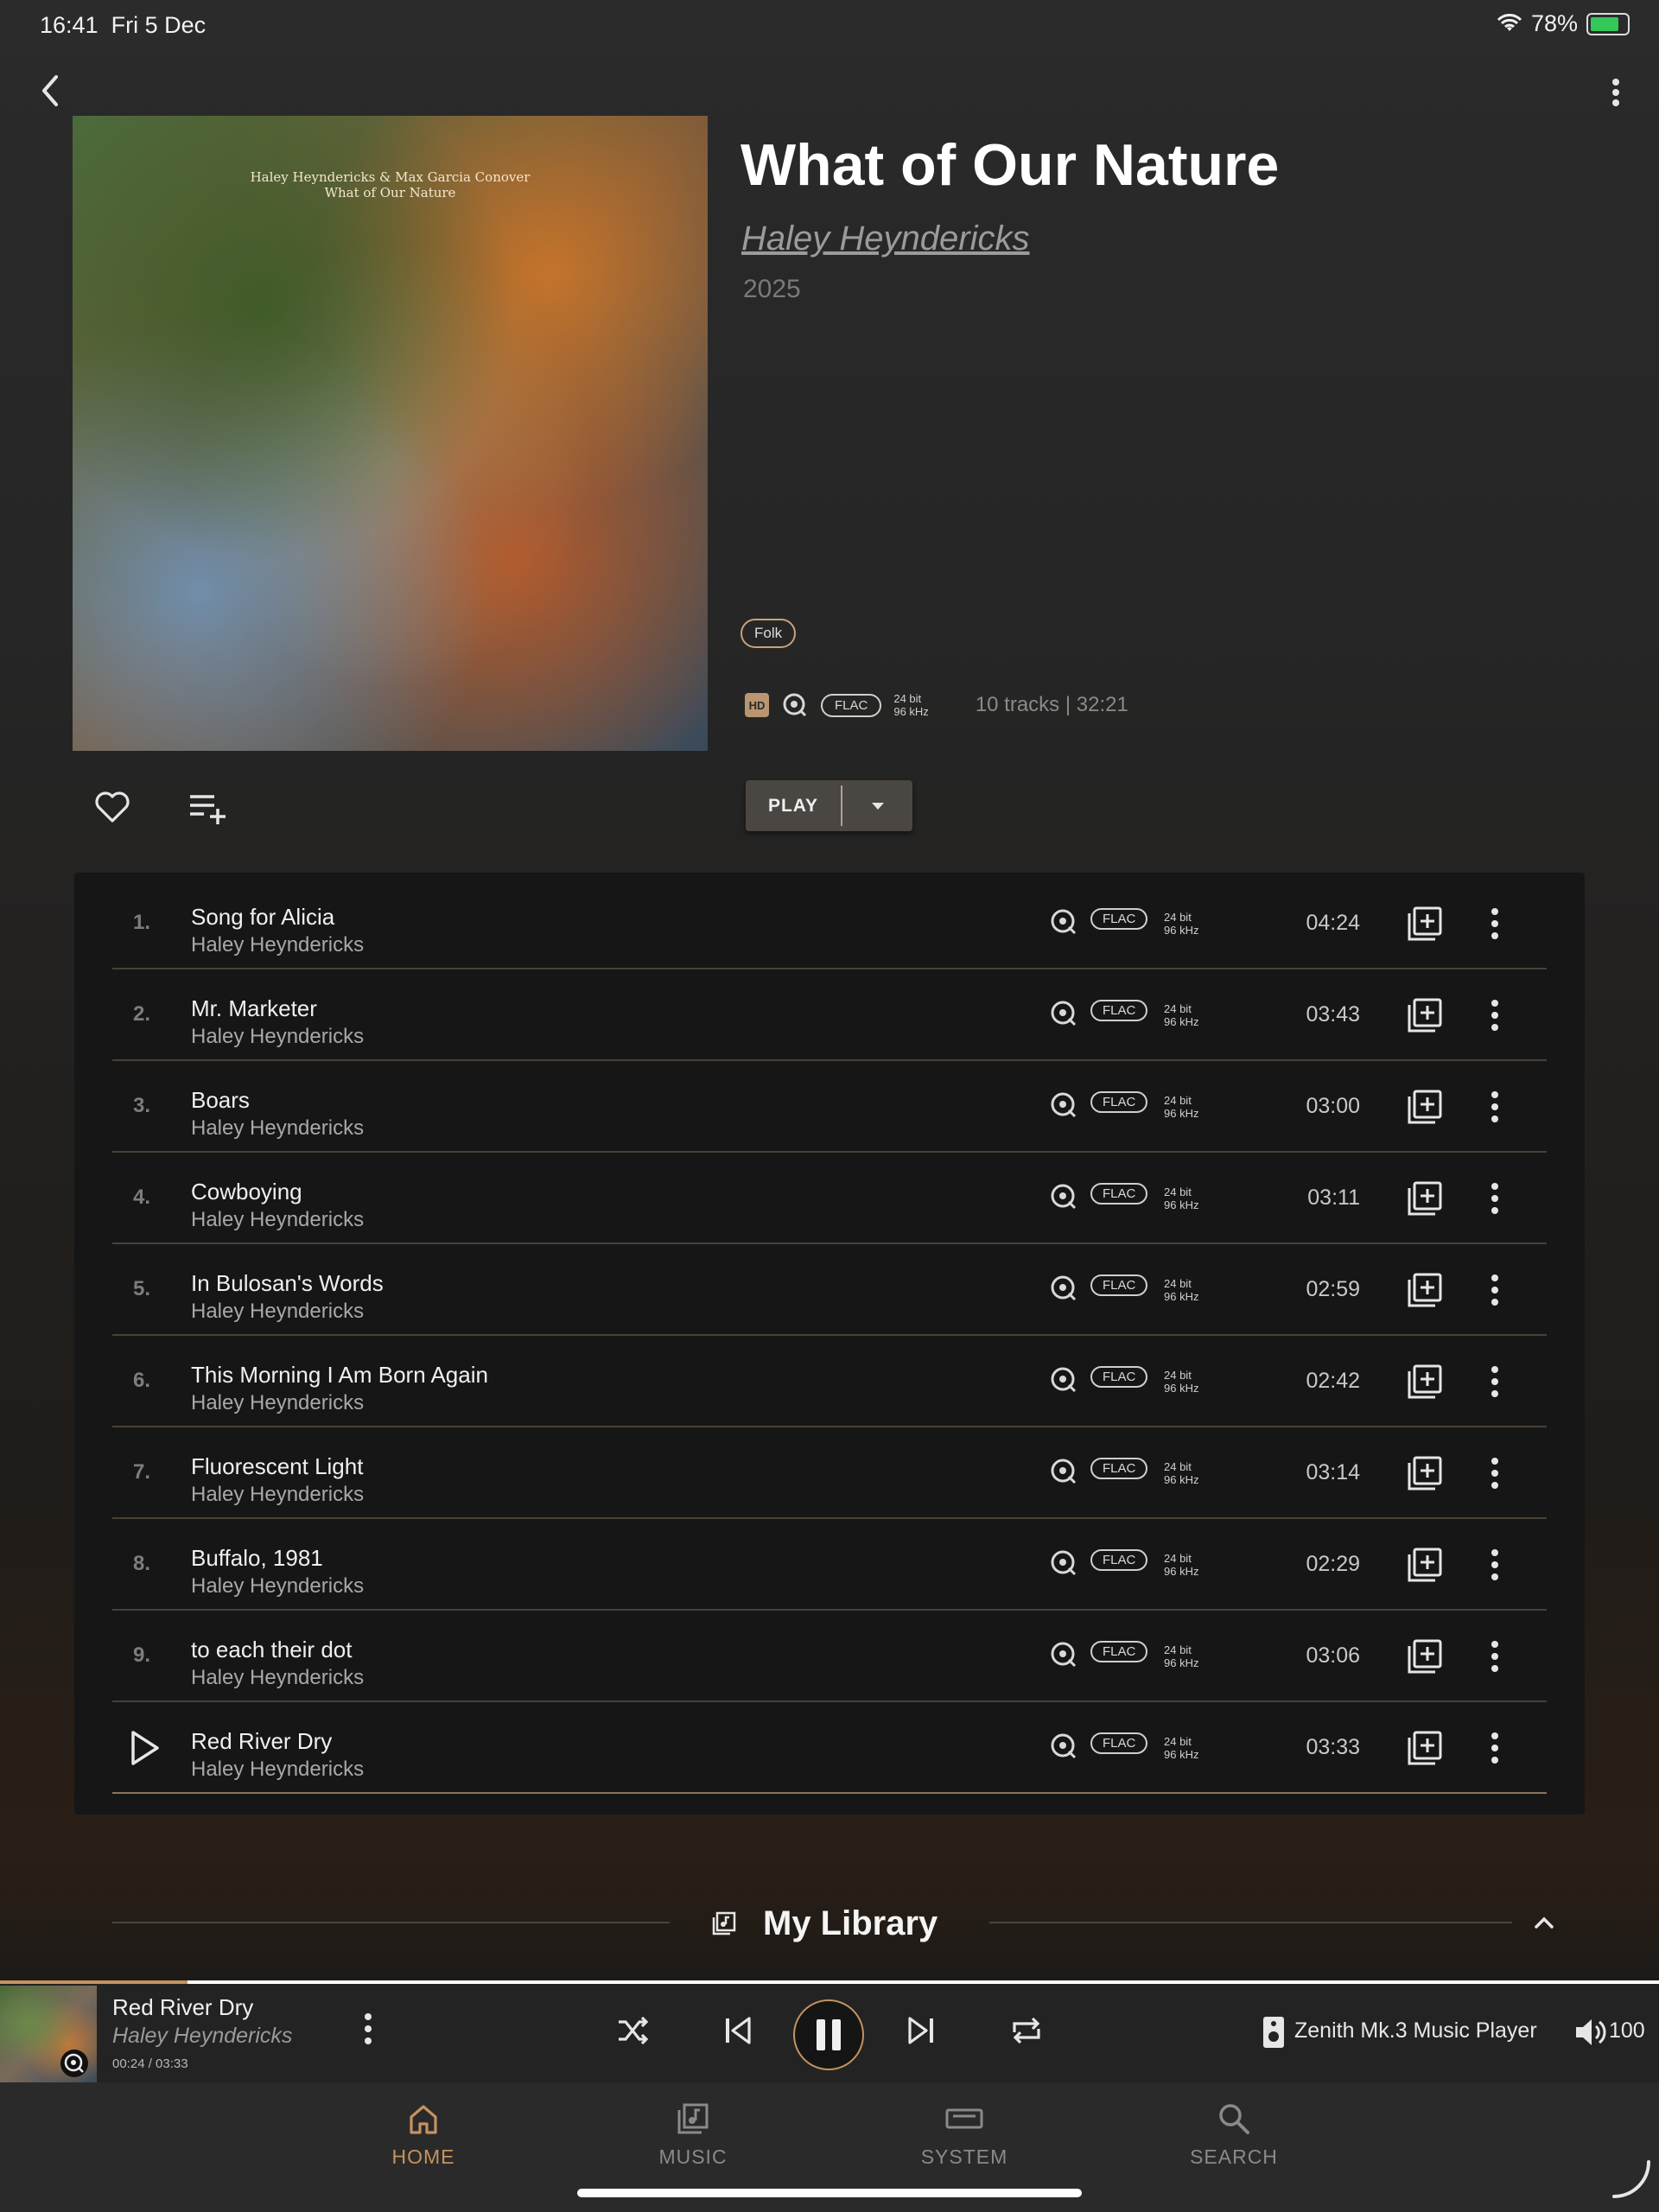 The width and height of the screenshot is (1659, 2212). I want to click on pause-button, so click(828, 2035).